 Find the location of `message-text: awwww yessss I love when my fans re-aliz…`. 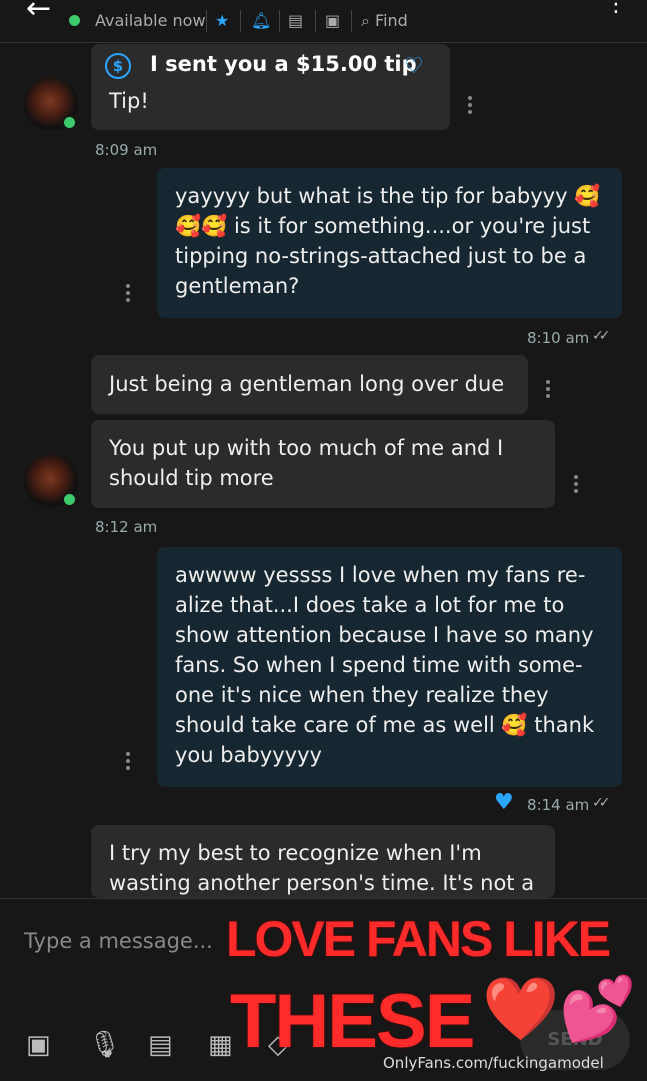

message-text: awwww yessss I love when my fans re-aliz… is located at coordinates (385, 665).